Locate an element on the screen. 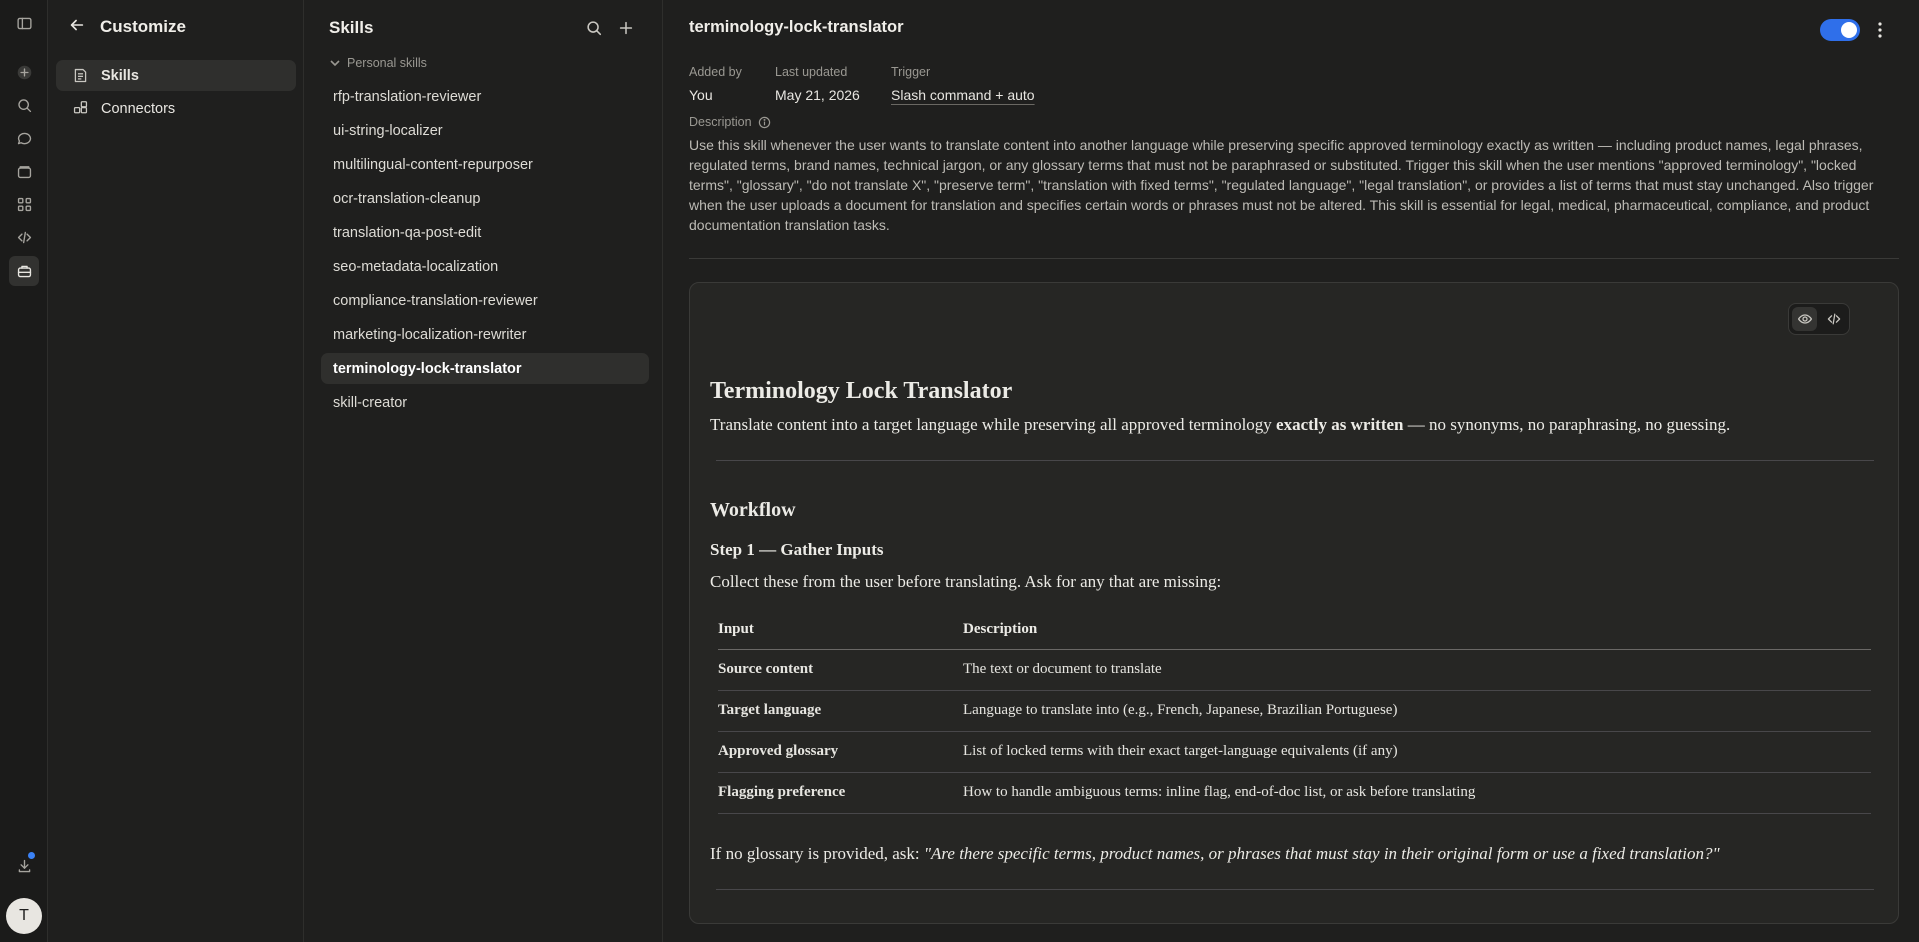 The image size is (1919, 942). skill-item: multilingual-content-repurposer is located at coordinates (485, 164).